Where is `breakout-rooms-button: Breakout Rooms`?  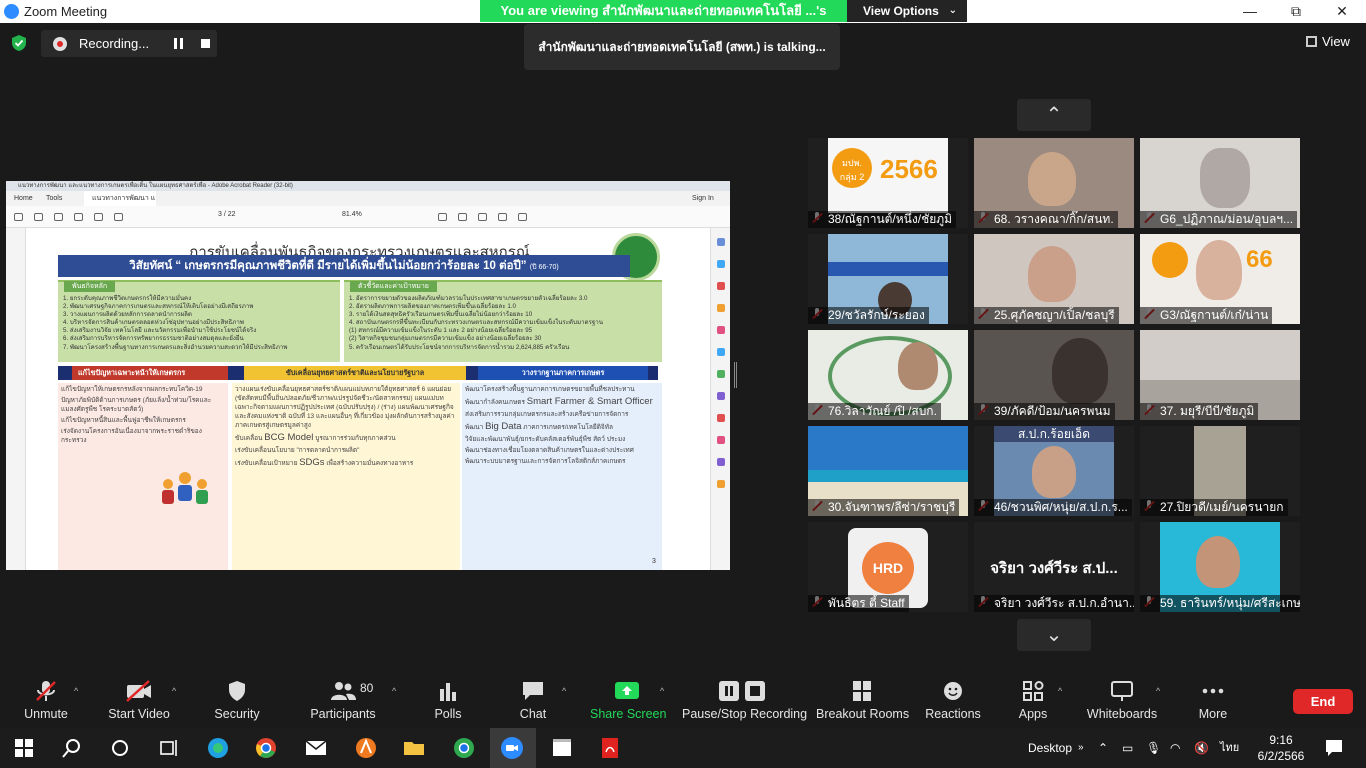 breakout-rooms-button: Breakout Rooms is located at coordinates (862, 700).